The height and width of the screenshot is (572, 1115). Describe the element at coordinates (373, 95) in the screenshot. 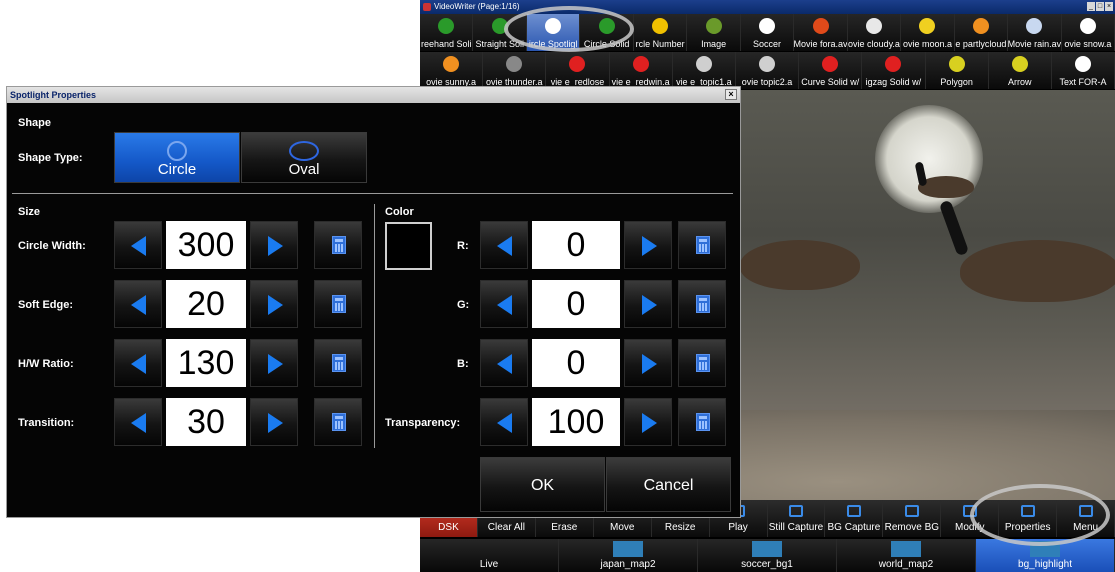

I see `dialog-titlebar: Spotlight Properties ×` at that location.